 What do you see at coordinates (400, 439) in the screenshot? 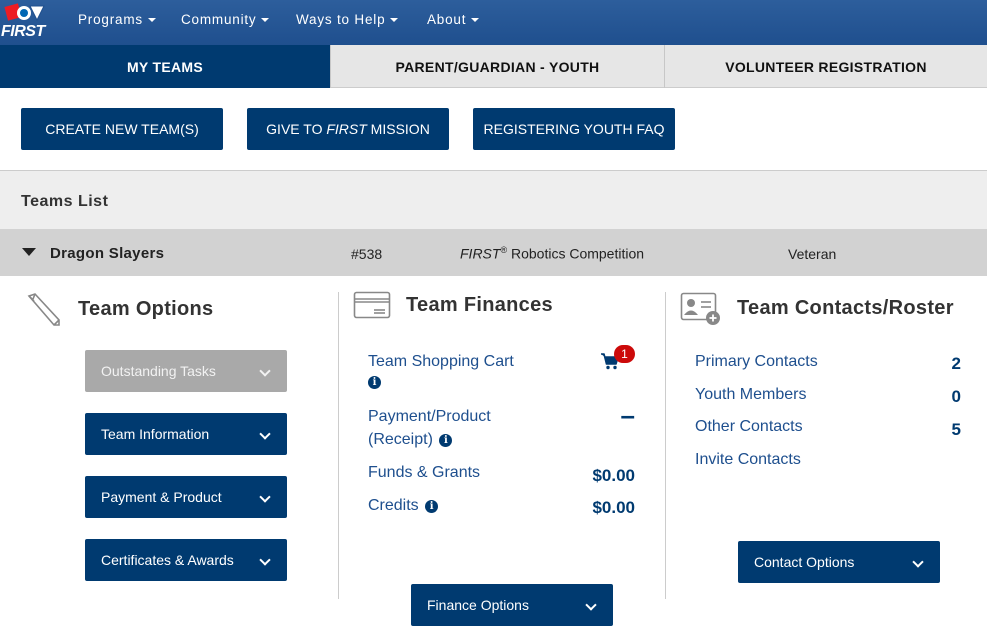
I see `receipt-text: (Receipt)` at bounding box center [400, 439].